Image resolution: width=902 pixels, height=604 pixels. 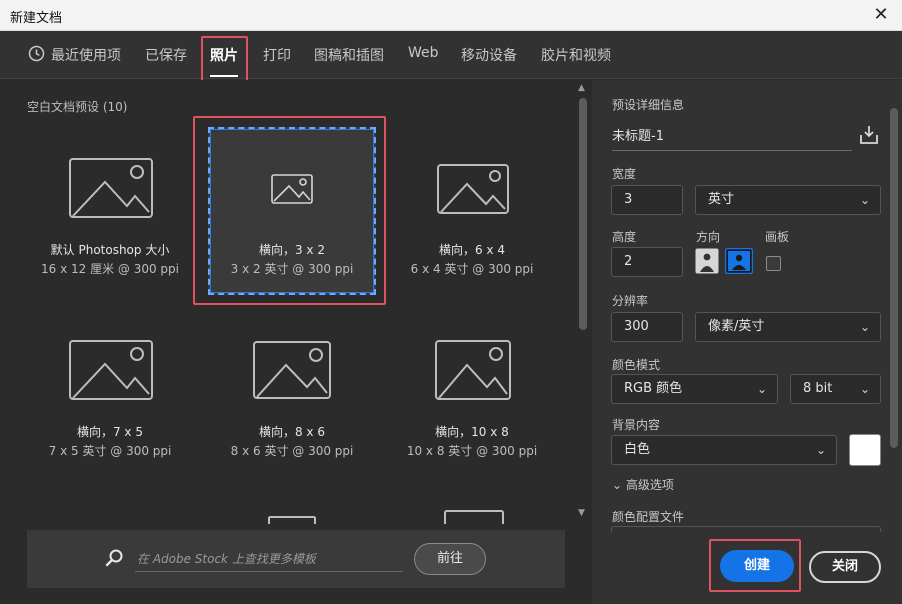 I want to click on height-input: 2, so click(x=647, y=262).